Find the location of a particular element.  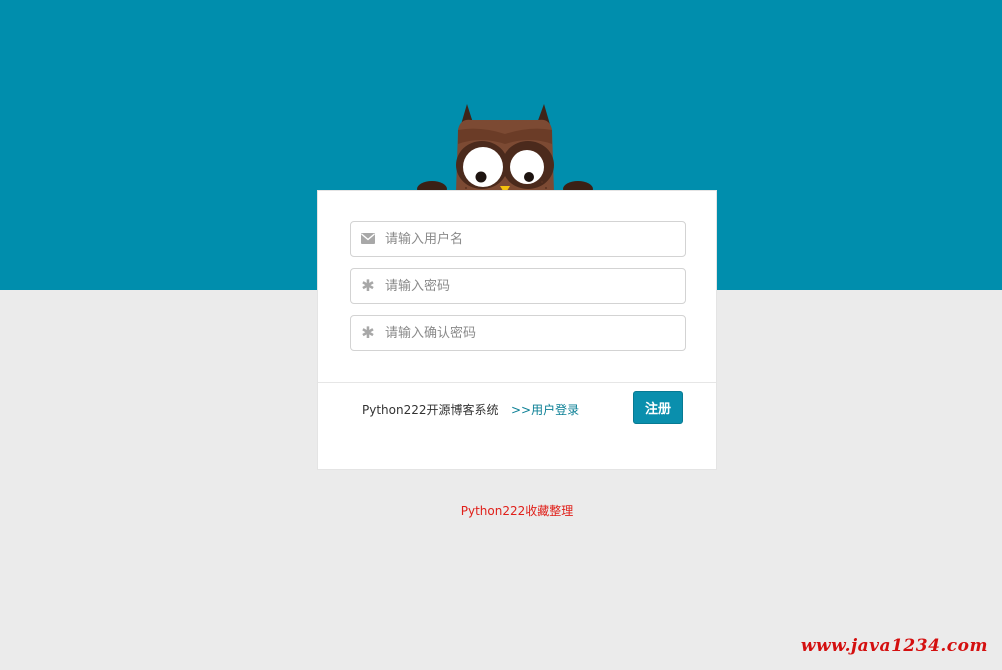

password-field: ✱ is located at coordinates (518, 286).